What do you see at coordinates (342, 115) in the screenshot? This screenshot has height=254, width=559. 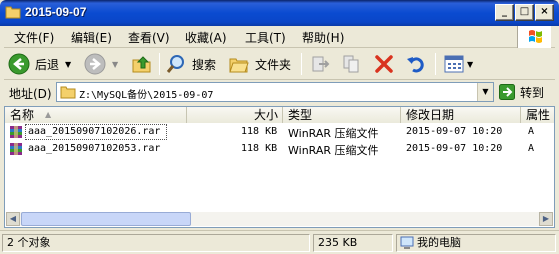 I see `column-type: 类型` at bounding box center [342, 115].